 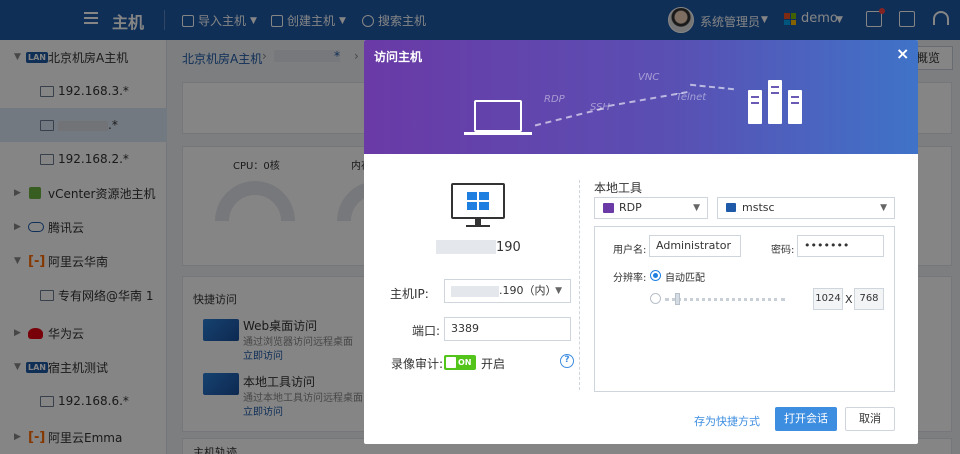 I want to click on open-session-button: 打开会话, so click(x=806, y=419).